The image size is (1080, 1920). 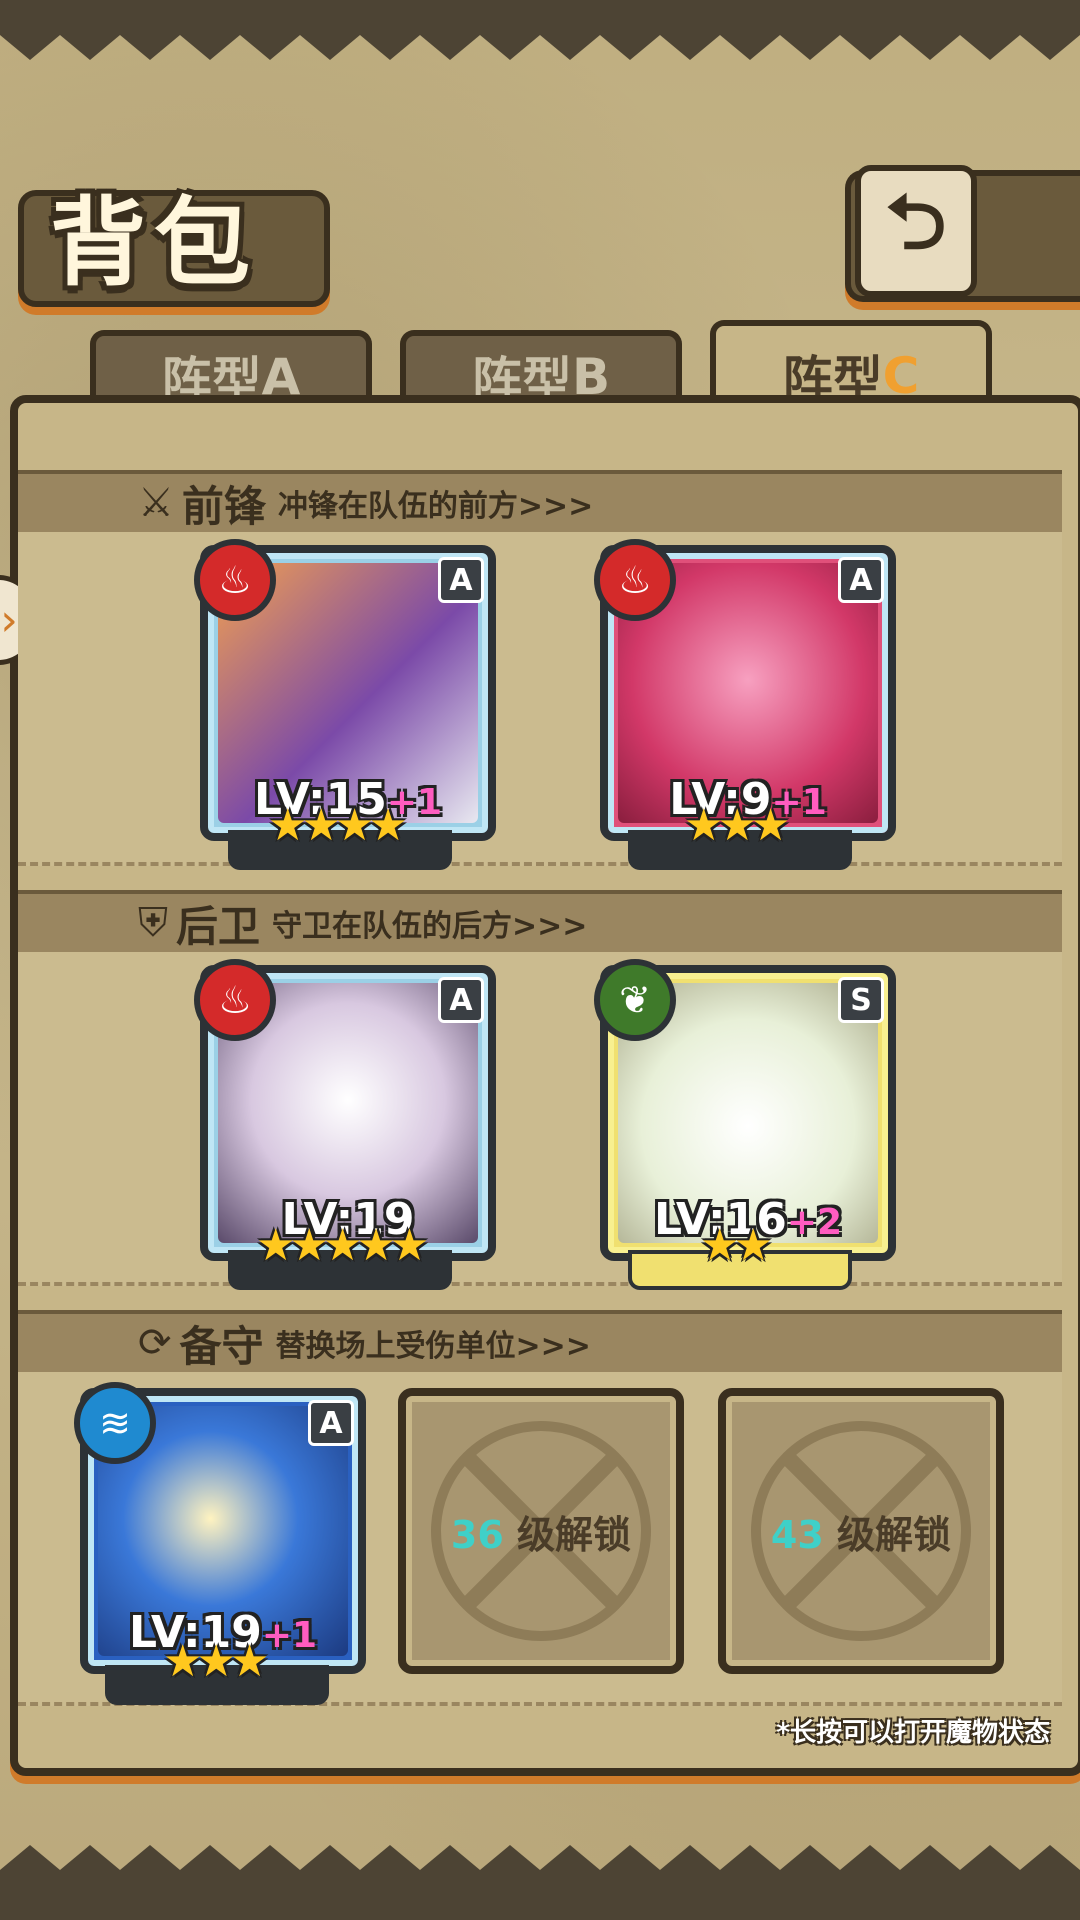 I want to click on locked-slot: 36 级解锁, so click(x=541, y=1531).